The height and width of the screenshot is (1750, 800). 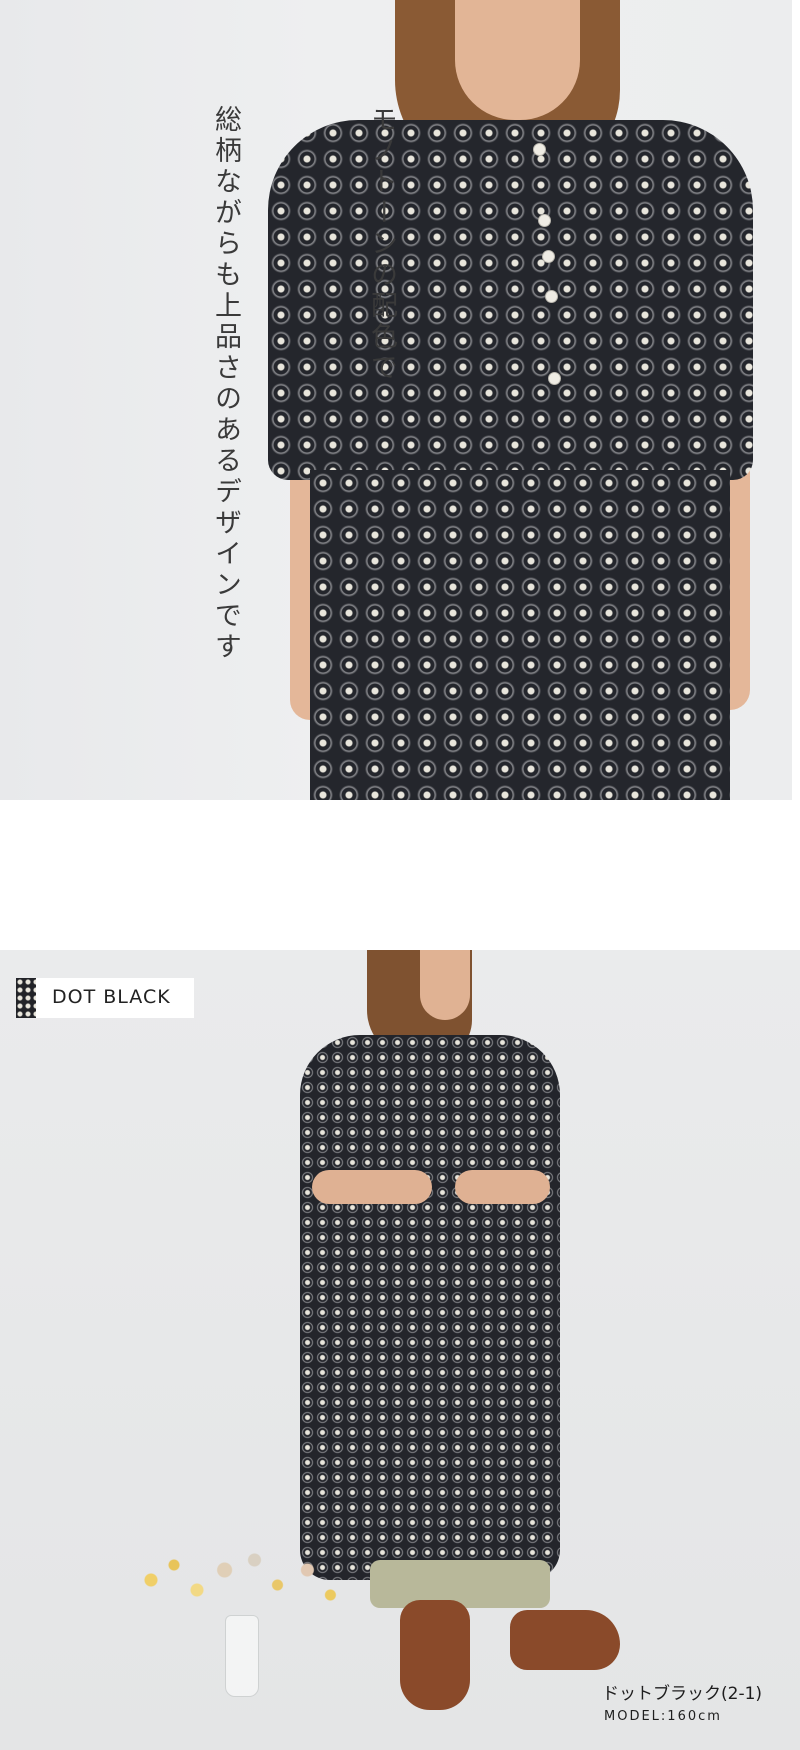 What do you see at coordinates (372, 1187) in the screenshot?
I see `model-left-arm` at bounding box center [372, 1187].